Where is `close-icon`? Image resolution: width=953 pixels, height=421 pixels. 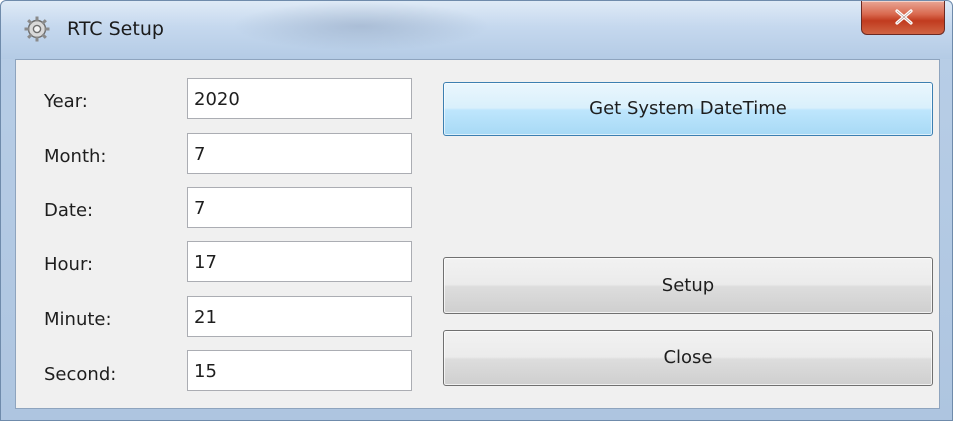
close-icon is located at coordinates (904, 17).